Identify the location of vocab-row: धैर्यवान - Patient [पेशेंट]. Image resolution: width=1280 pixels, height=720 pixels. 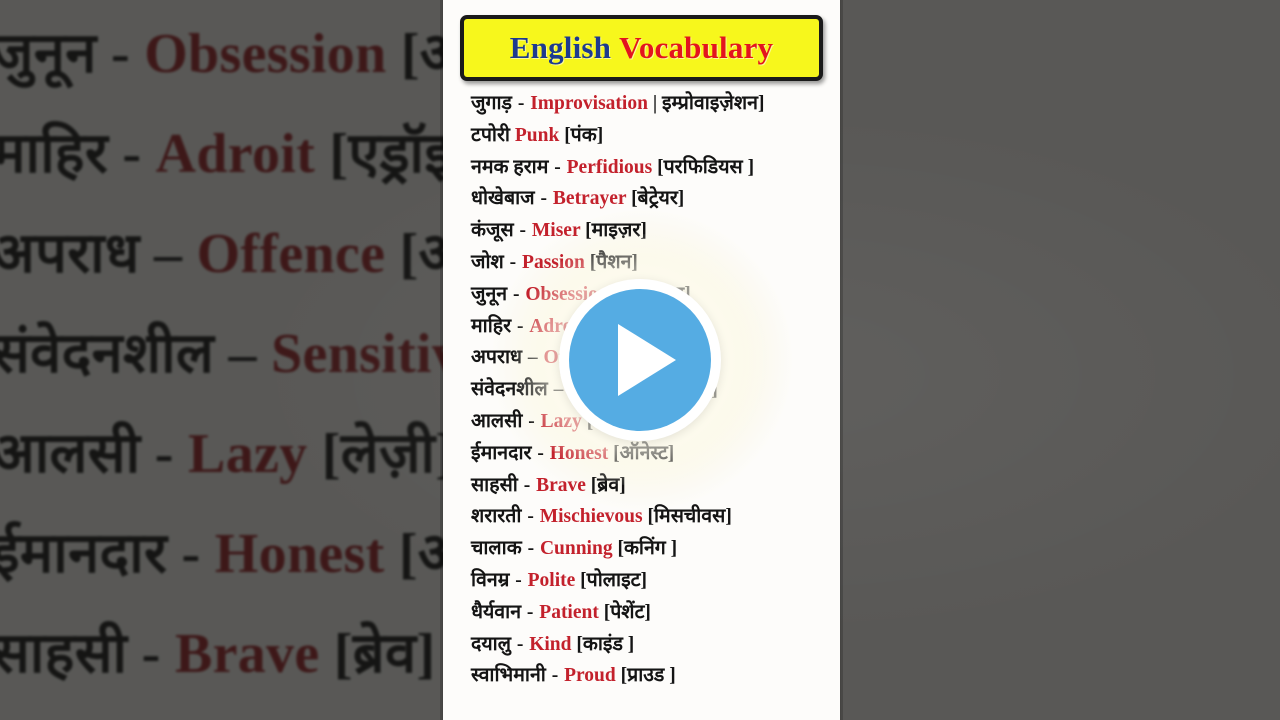
(651, 613).